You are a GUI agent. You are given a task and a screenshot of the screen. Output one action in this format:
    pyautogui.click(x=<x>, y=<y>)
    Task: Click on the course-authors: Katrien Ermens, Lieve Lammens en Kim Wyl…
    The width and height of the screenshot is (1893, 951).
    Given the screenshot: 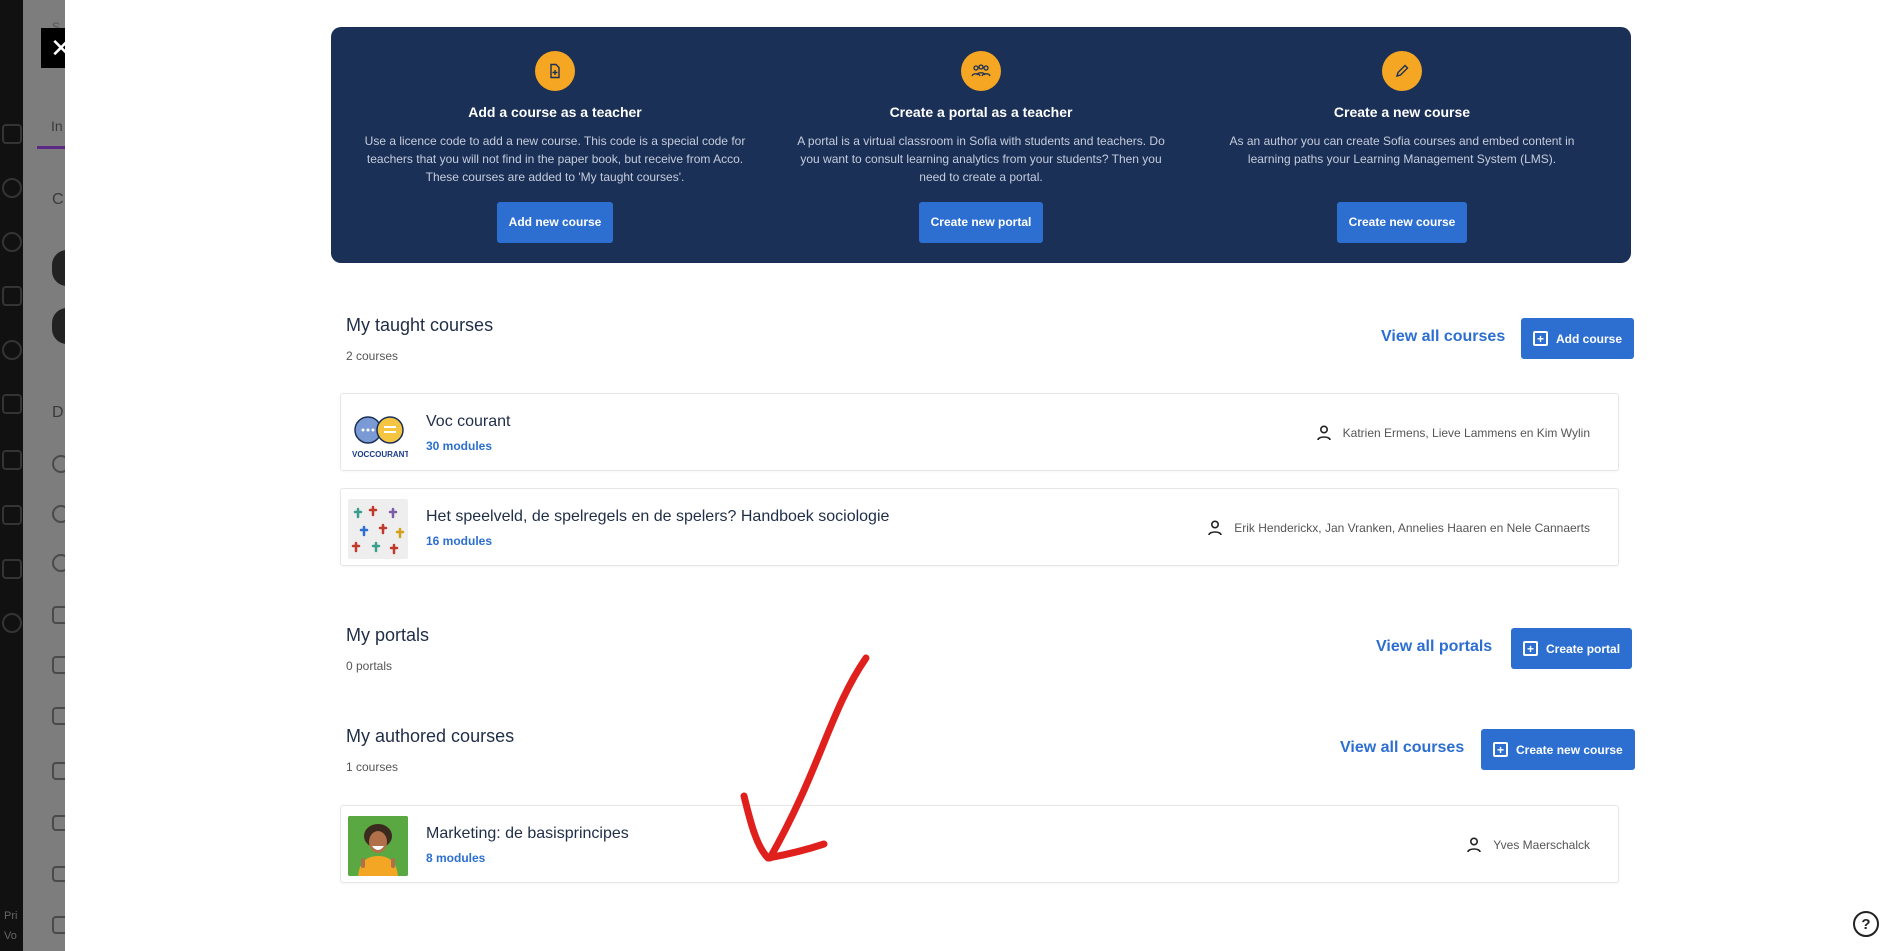 What is the action you would take?
    pyautogui.click(x=1453, y=433)
    